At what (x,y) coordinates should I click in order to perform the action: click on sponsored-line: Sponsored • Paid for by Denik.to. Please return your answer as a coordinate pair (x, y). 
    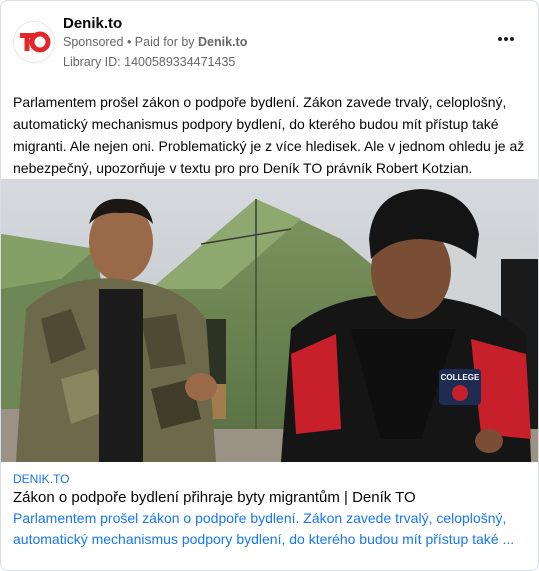
    Looking at the image, I should click on (155, 42).